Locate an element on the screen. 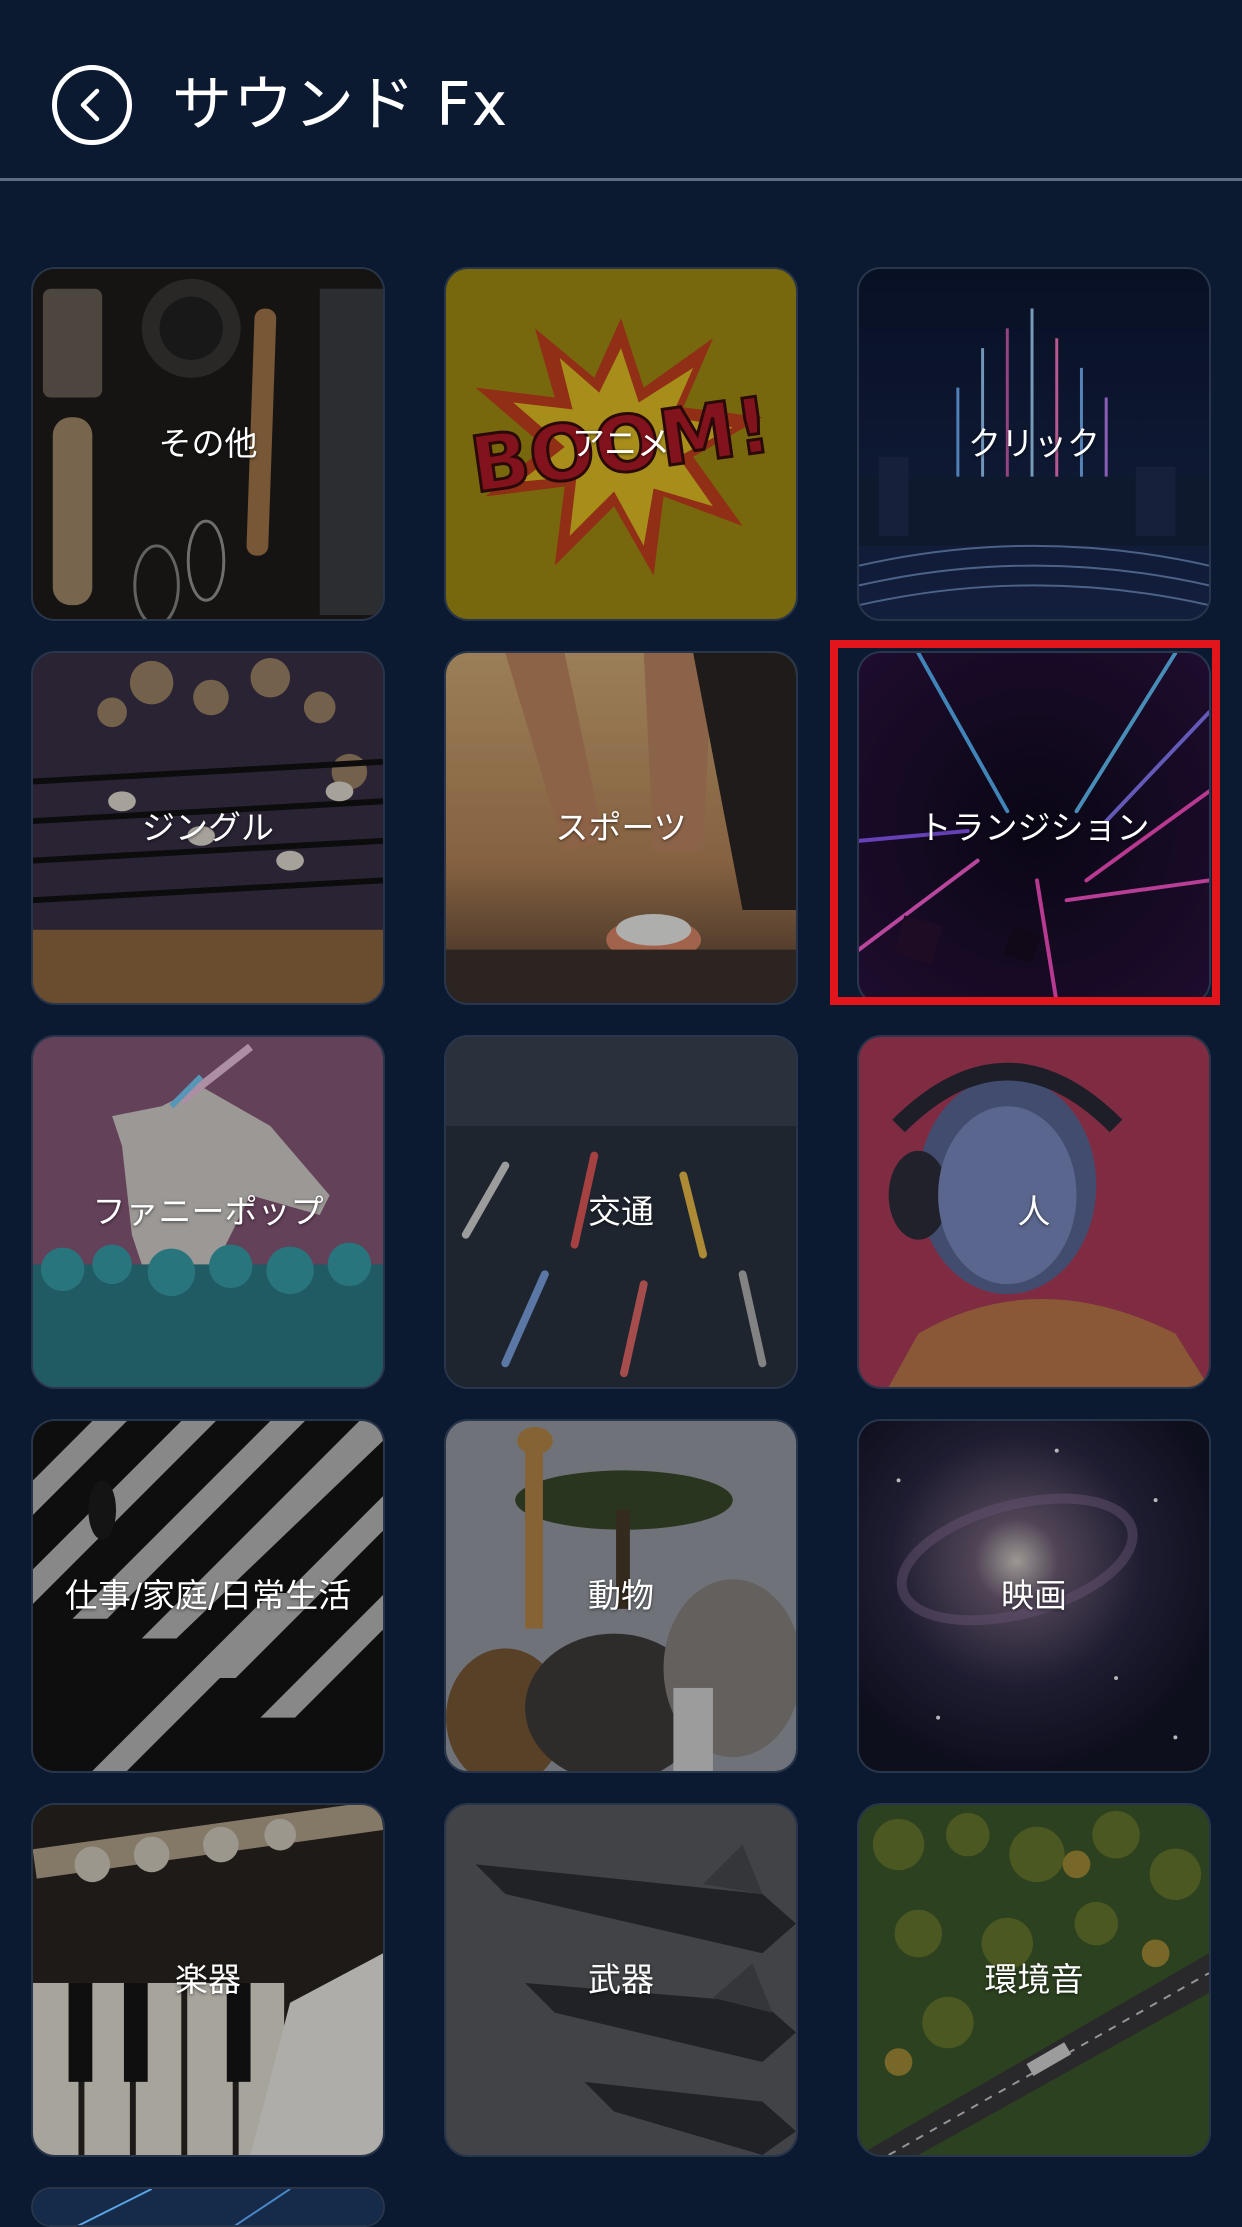  category-tile-anime: BOOM! アニメ is located at coordinates (621, 444).